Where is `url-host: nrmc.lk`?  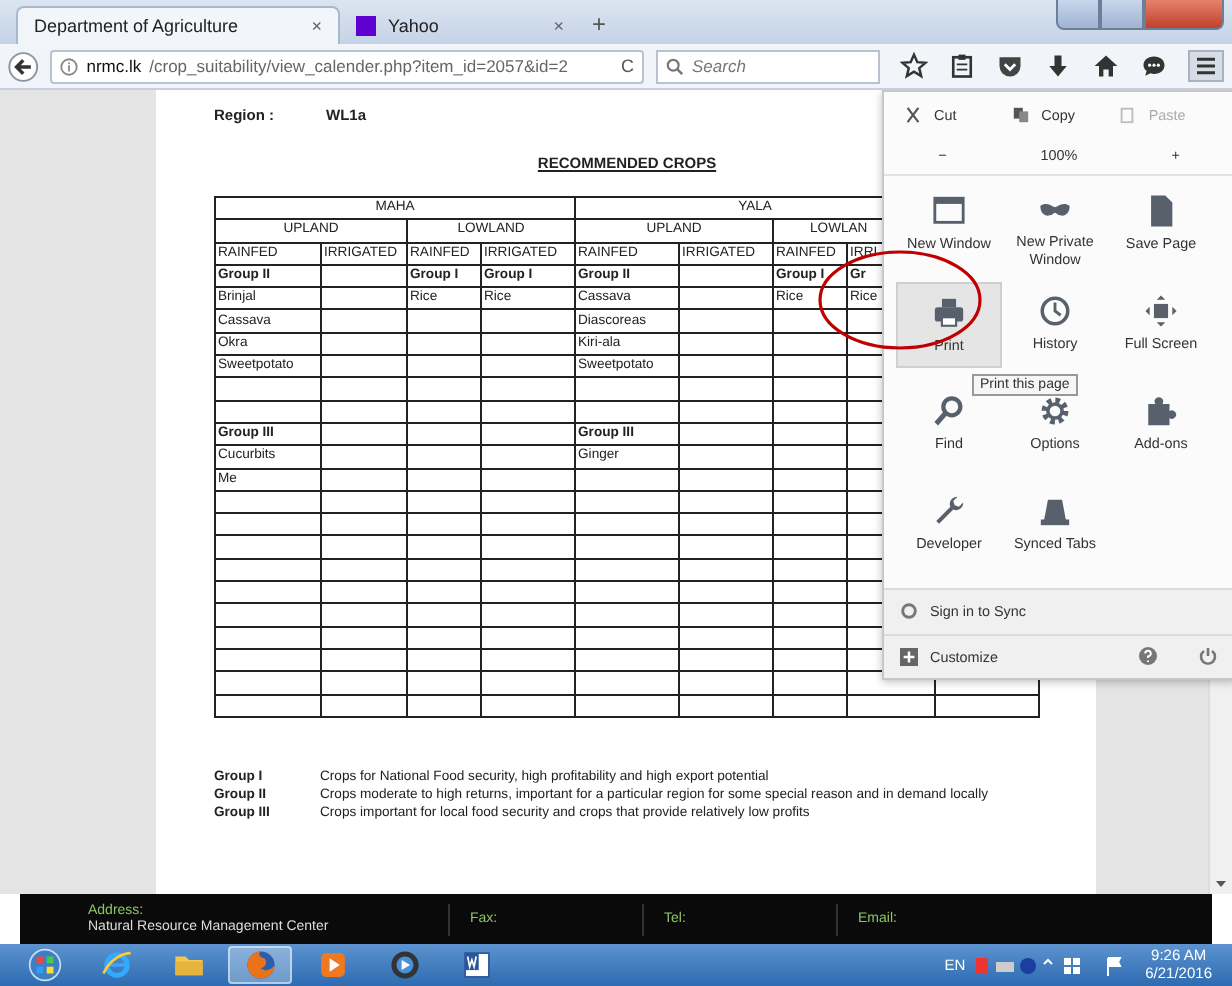 url-host: nrmc.lk is located at coordinates (114, 66).